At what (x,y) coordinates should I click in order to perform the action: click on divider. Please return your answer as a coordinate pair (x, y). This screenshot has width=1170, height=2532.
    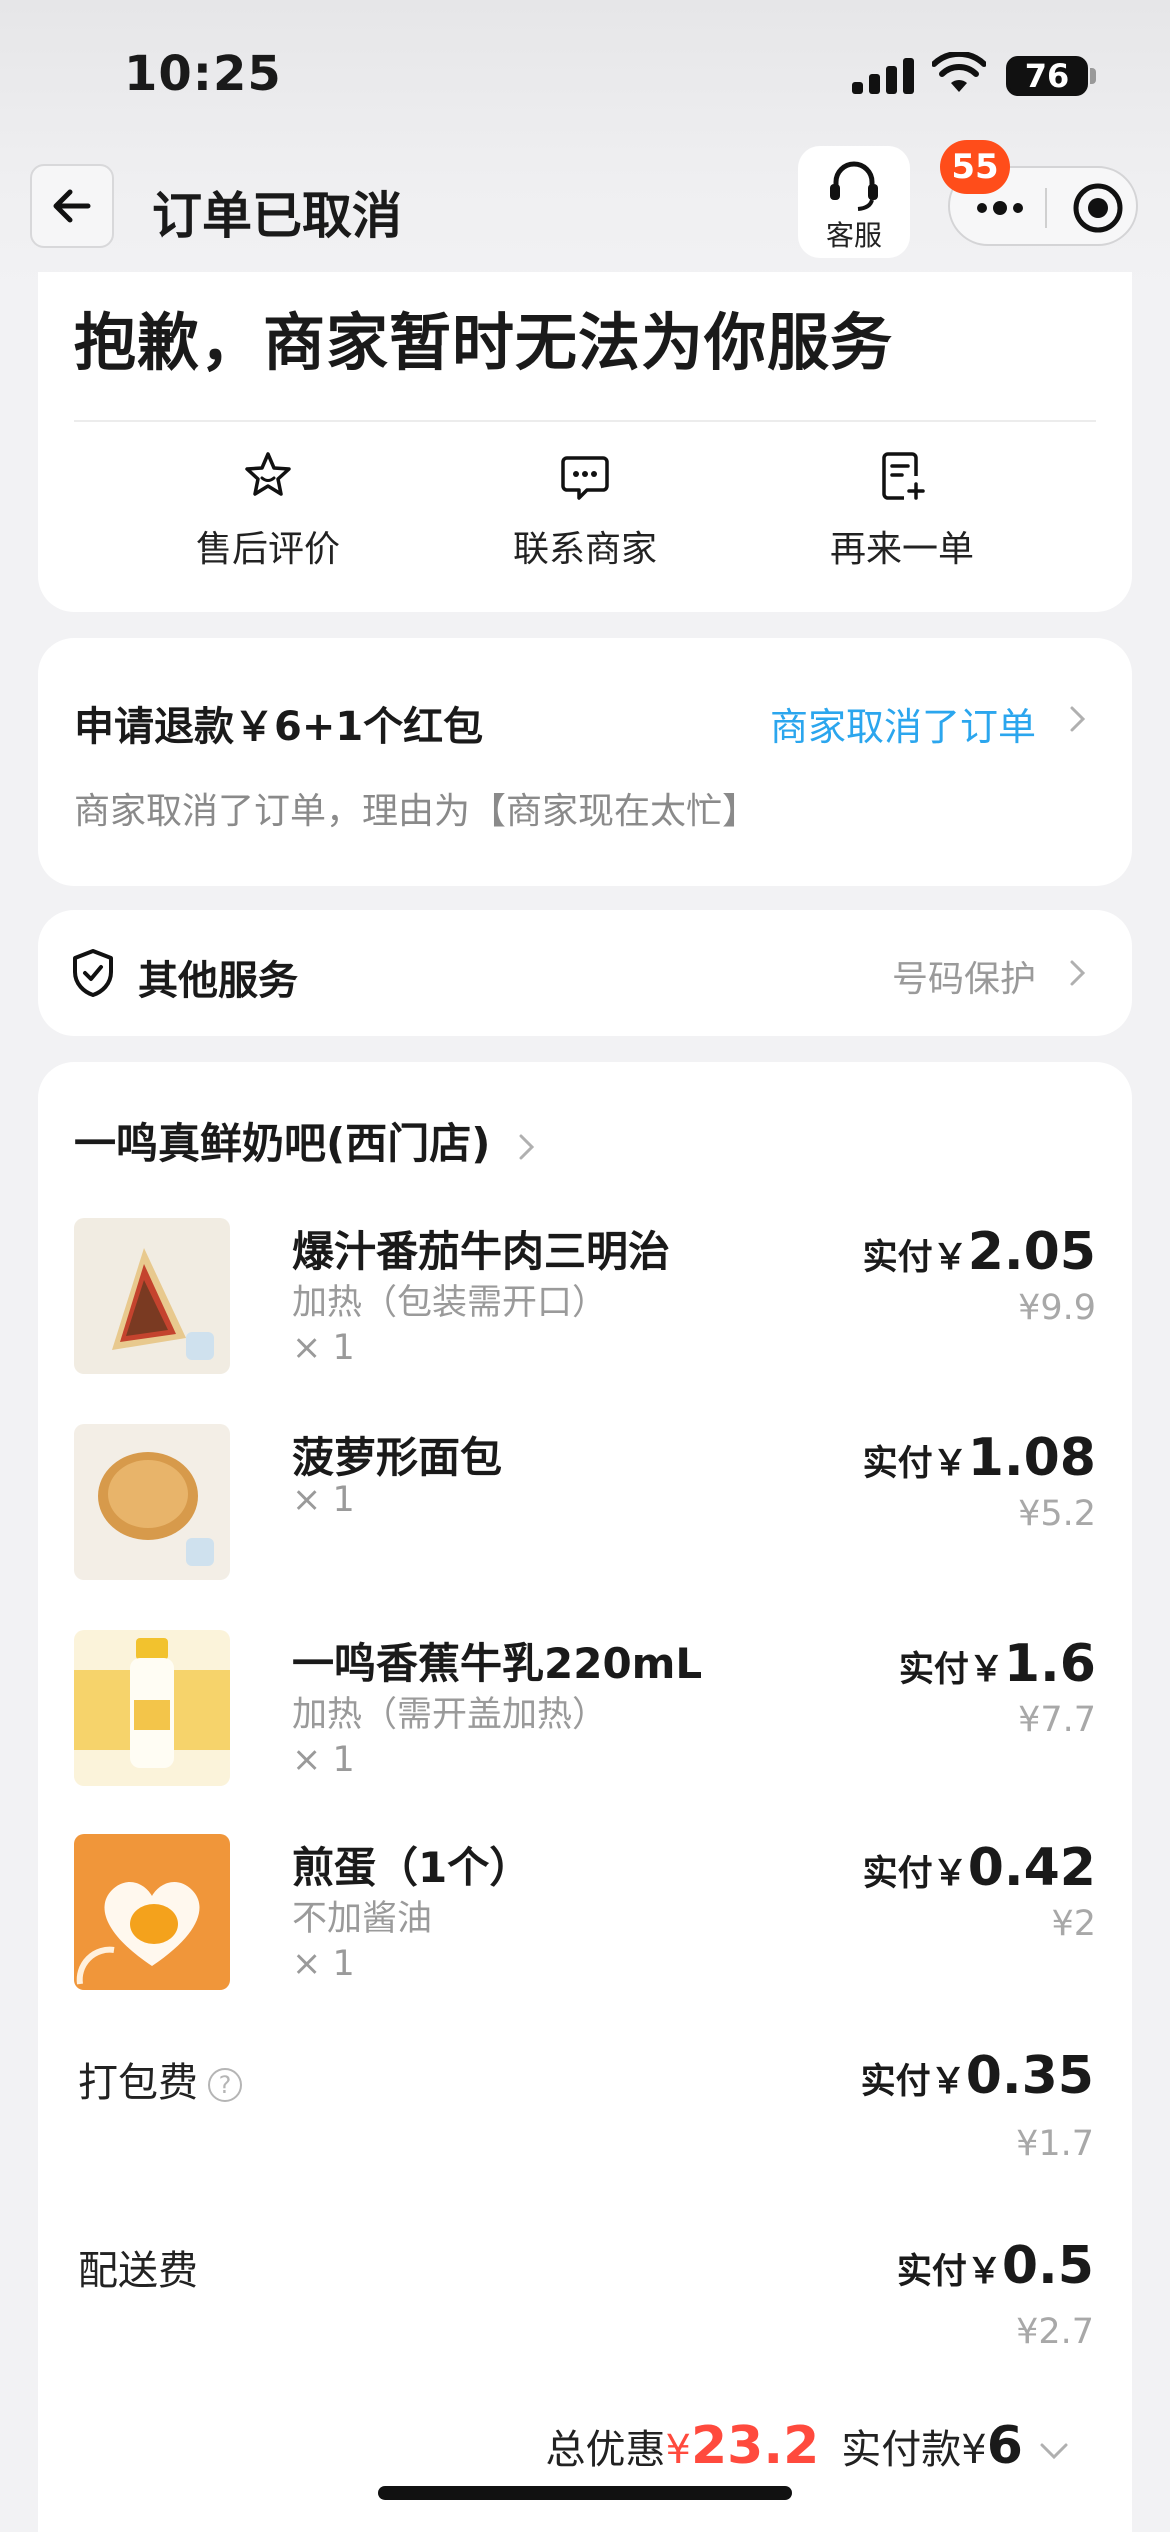
    Looking at the image, I should click on (585, 421).